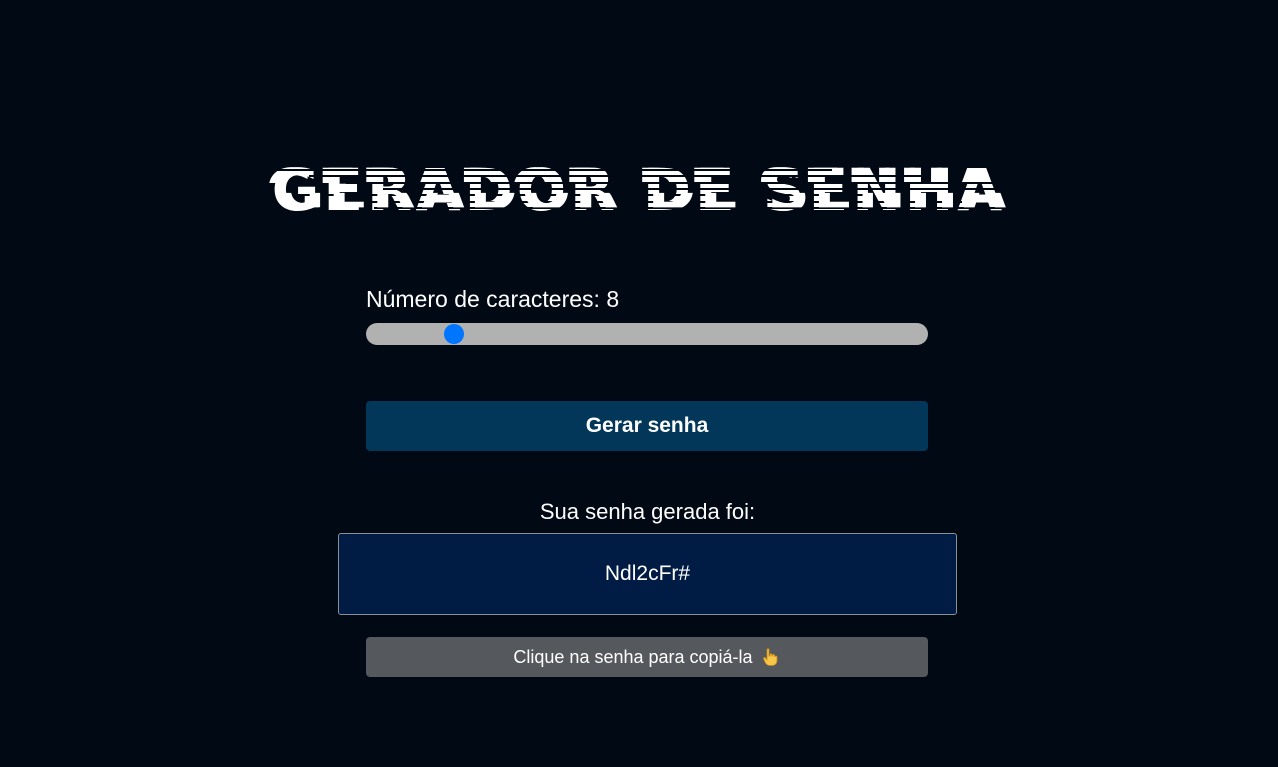 Image resolution: width=1278 pixels, height=767 pixels. What do you see at coordinates (633, 656) in the screenshot?
I see `copy-hint-label: Clique na senha para copiá-la` at bounding box center [633, 656].